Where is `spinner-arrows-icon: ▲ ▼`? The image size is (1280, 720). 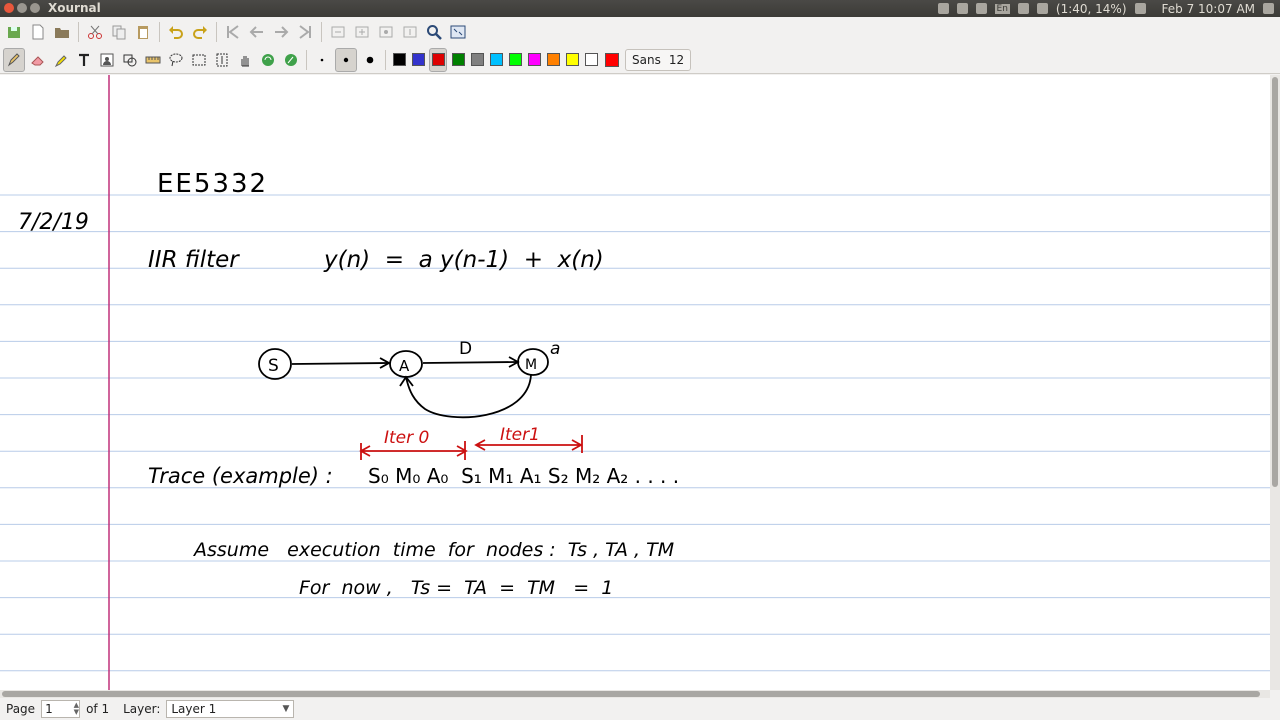 spinner-arrows-icon: ▲ ▼ is located at coordinates (76, 709).